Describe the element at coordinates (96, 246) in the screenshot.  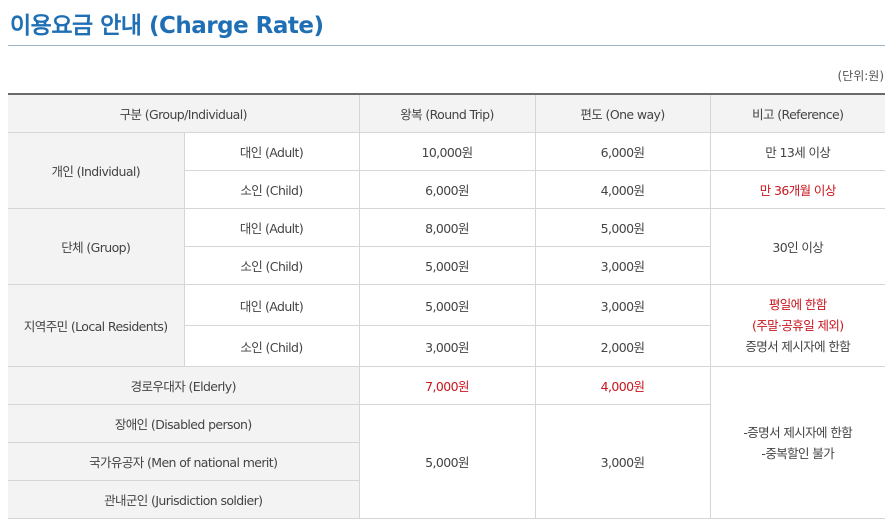
I see `group-label-group: 단체 (Gruop)` at that location.